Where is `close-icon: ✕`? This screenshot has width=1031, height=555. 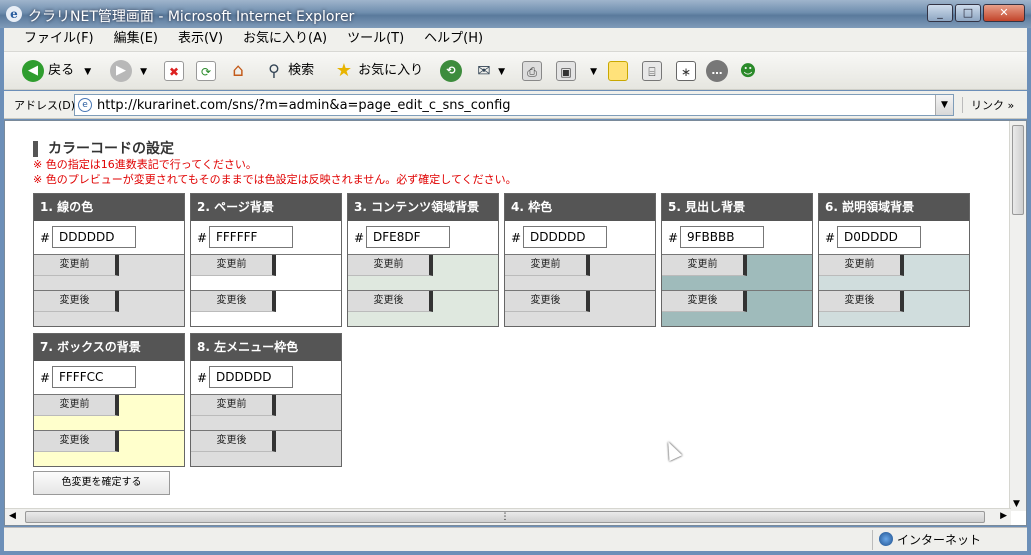 close-icon: ✕ is located at coordinates (1004, 13).